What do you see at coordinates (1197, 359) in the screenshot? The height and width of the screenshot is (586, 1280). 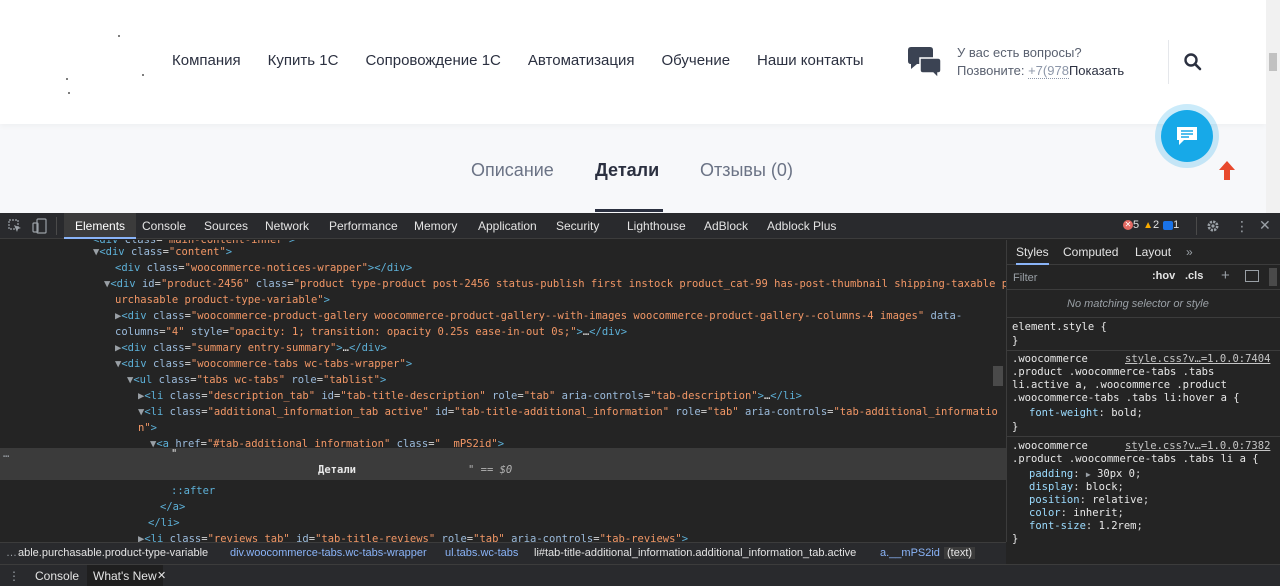 I see `rule1-source-link: style.css?v…=1.0.0:7404` at bounding box center [1197, 359].